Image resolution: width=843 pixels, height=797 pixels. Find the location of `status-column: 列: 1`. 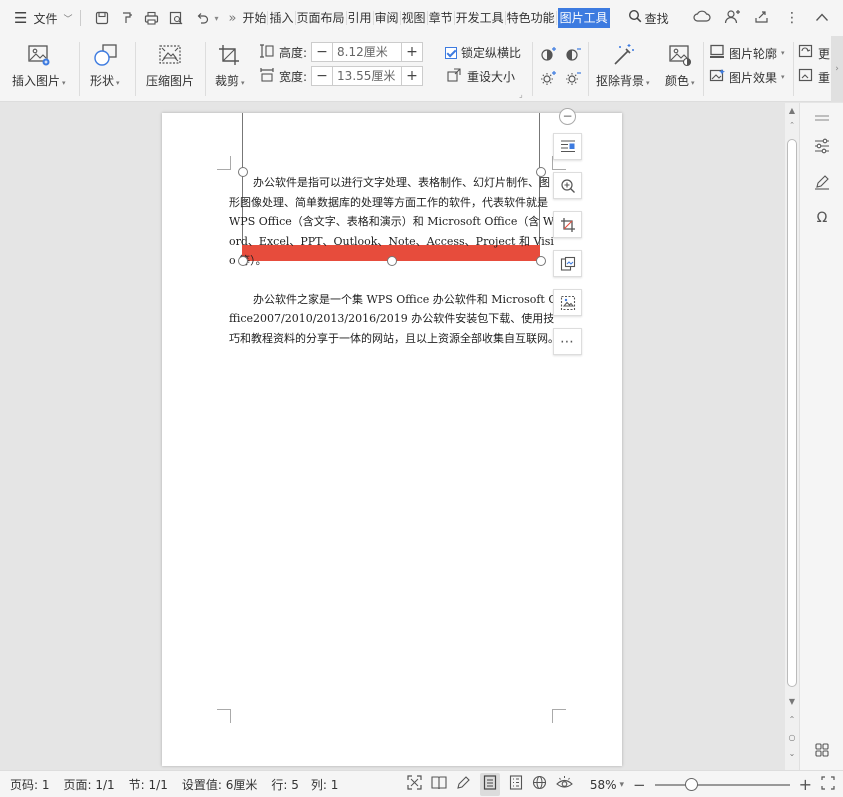

status-column: 列: 1 is located at coordinates (325, 784).